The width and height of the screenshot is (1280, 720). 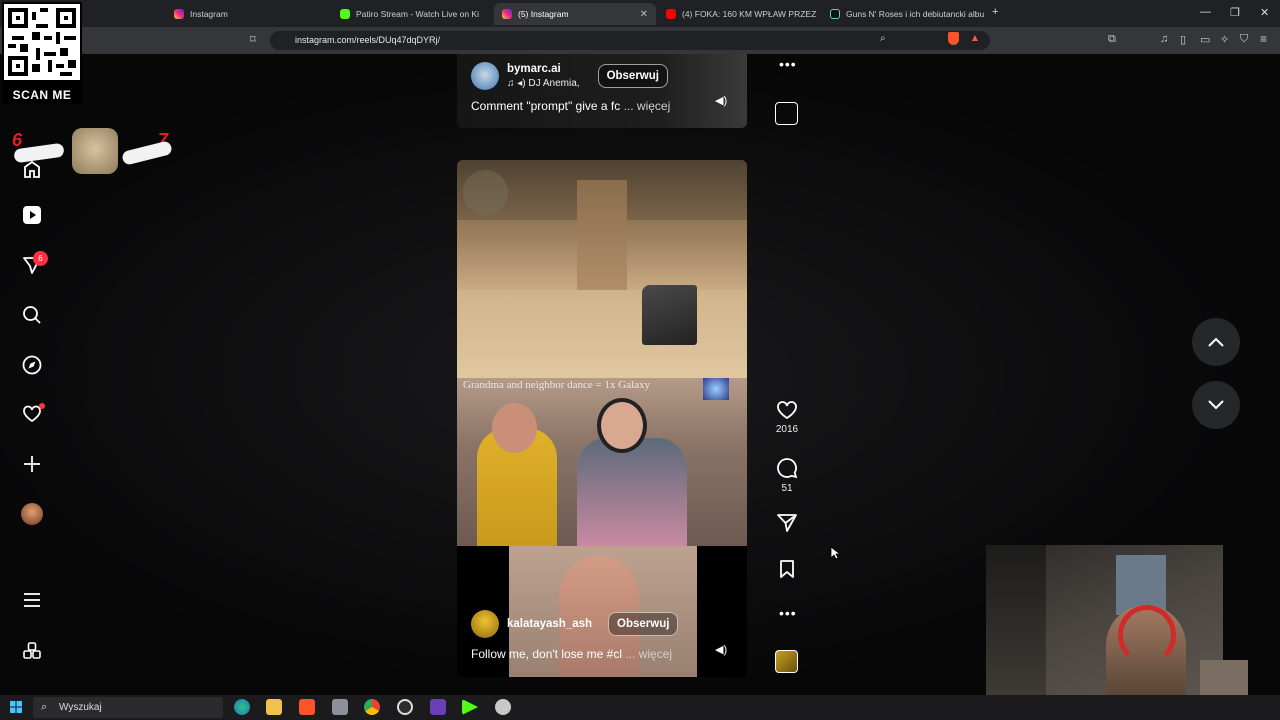 What do you see at coordinates (32, 651) in the screenshot?
I see `also-from-meta-icon` at bounding box center [32, 651].